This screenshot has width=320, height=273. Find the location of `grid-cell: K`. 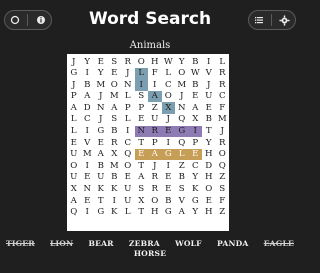

grid-cell: K is located at coordinates (101, 190).